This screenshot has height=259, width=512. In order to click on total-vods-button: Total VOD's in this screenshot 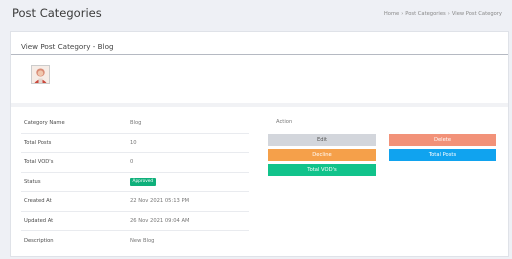, I will do `click(322, 170)`.